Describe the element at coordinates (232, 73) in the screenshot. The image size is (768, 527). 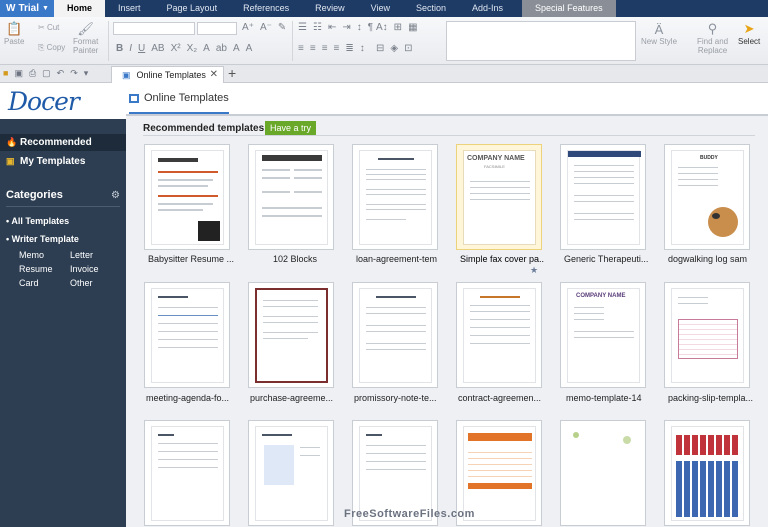
I see `new-tab-button: +` at that location.